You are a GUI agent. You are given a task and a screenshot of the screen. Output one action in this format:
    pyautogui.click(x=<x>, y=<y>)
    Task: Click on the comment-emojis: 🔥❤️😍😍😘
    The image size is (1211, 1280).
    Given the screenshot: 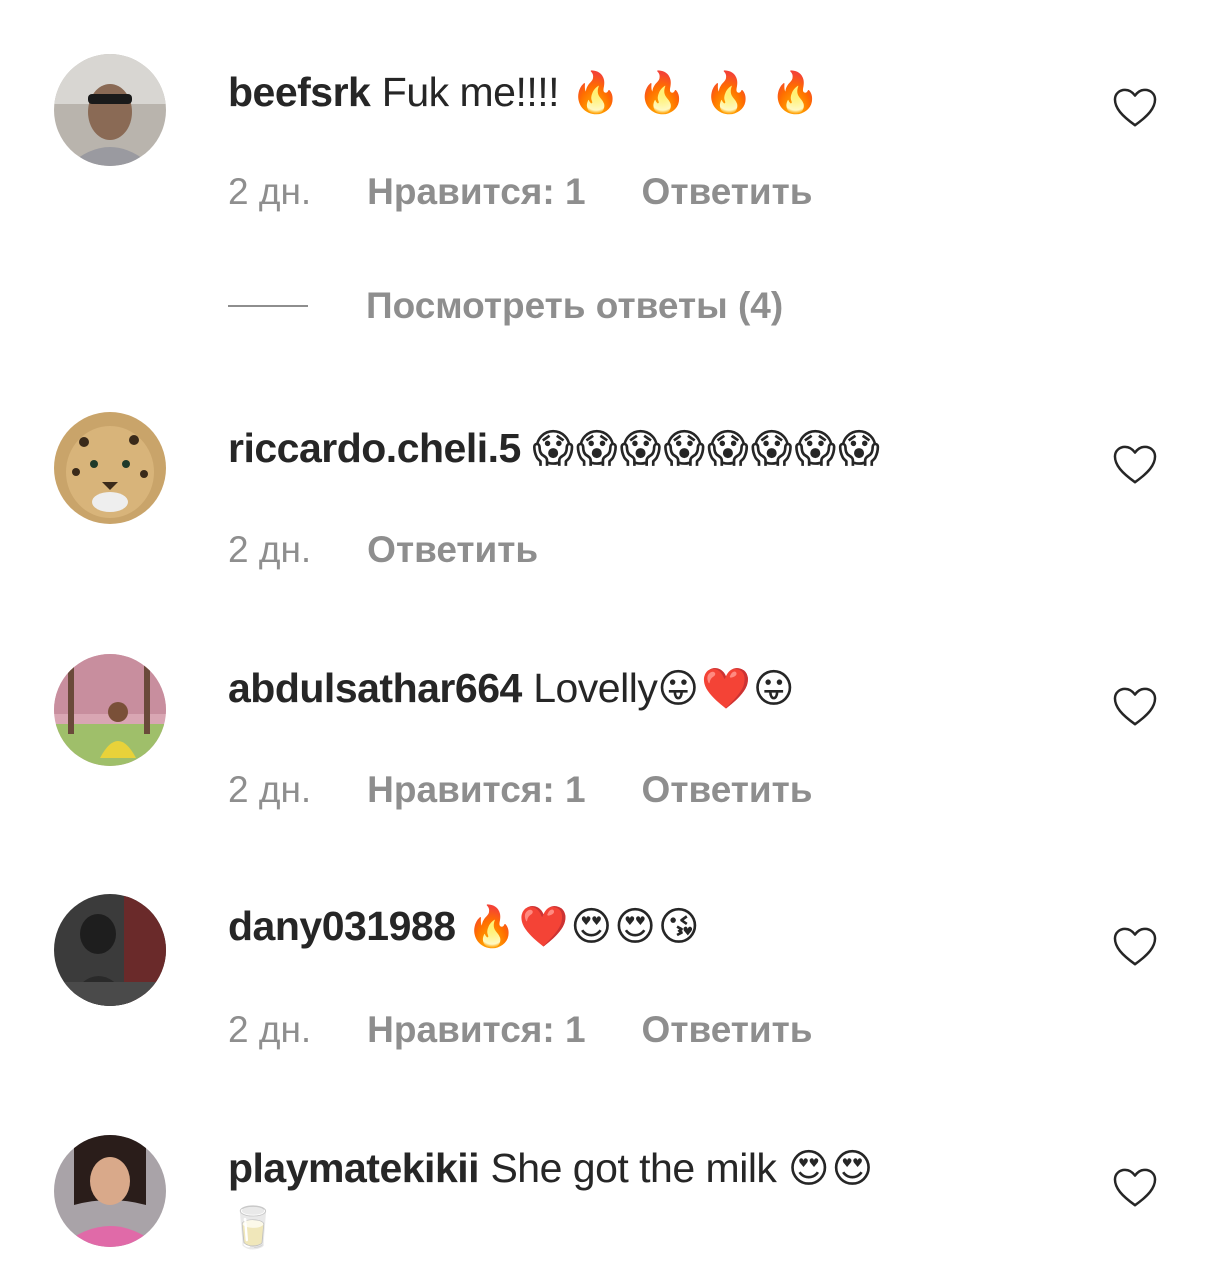 What is the action you would take?
    pyautogui.click(x=584, y=927)
    